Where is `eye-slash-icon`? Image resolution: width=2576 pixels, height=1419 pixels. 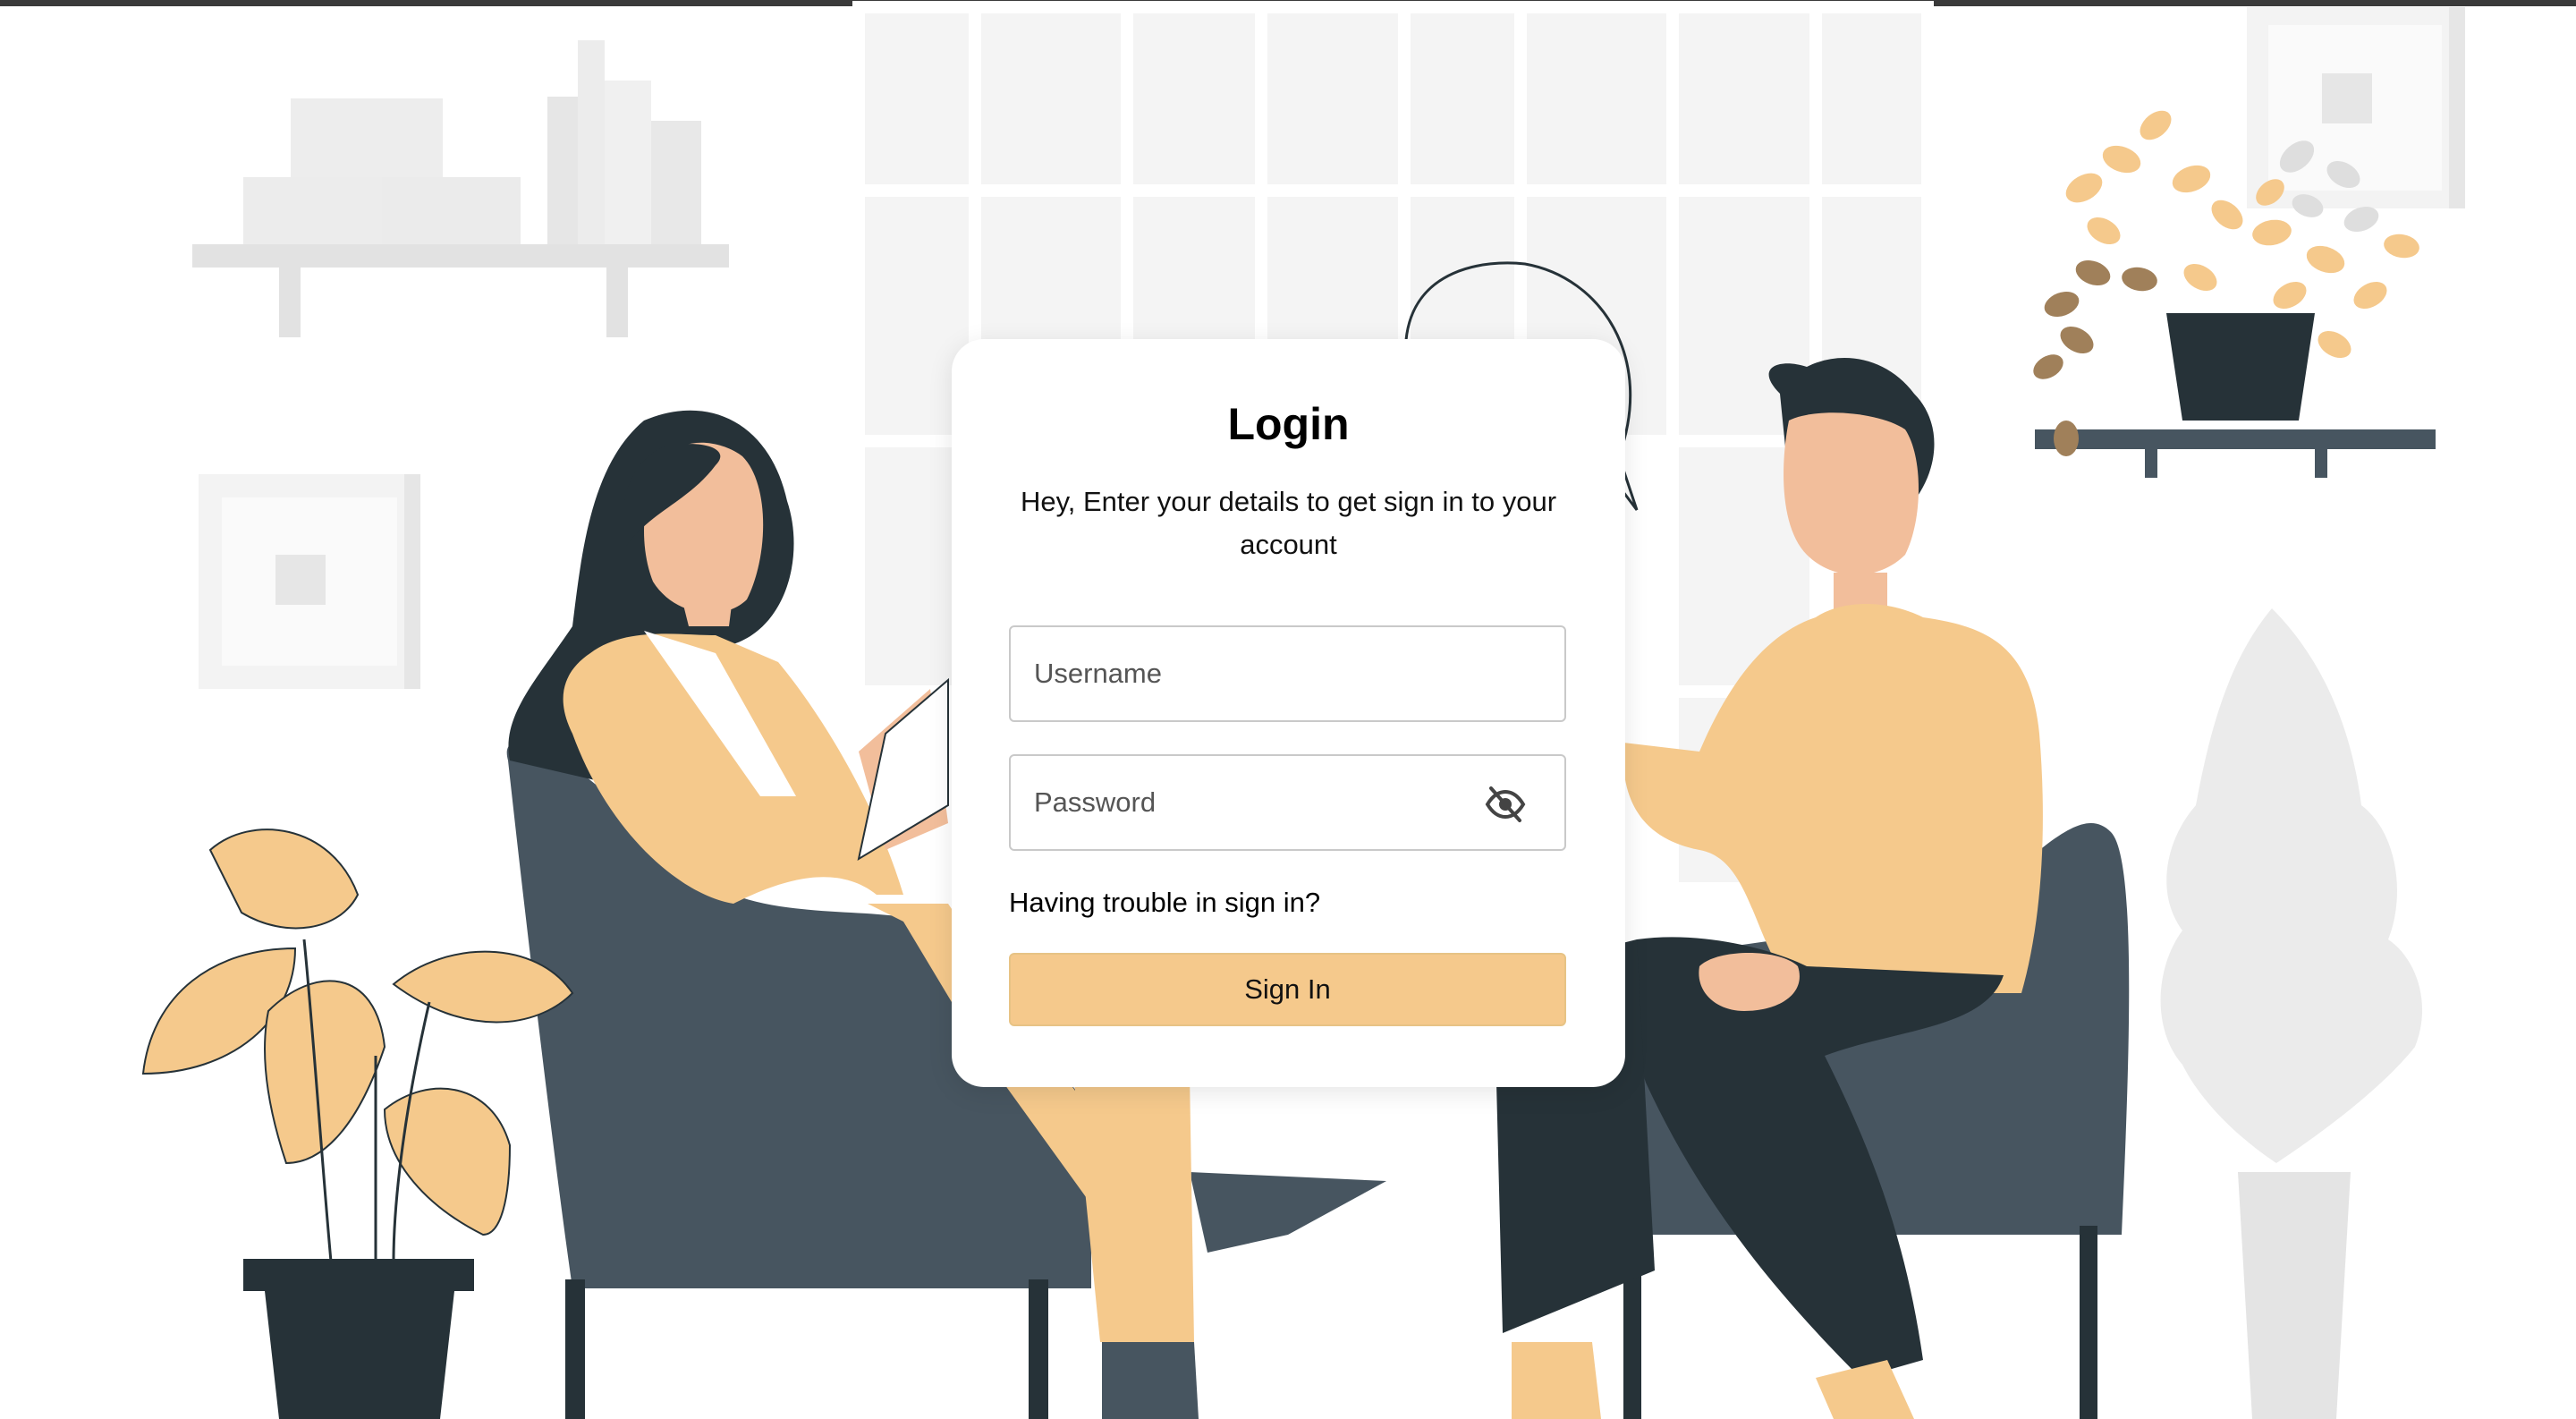 eye-slash-icon is located at coordinates (1505, 804).